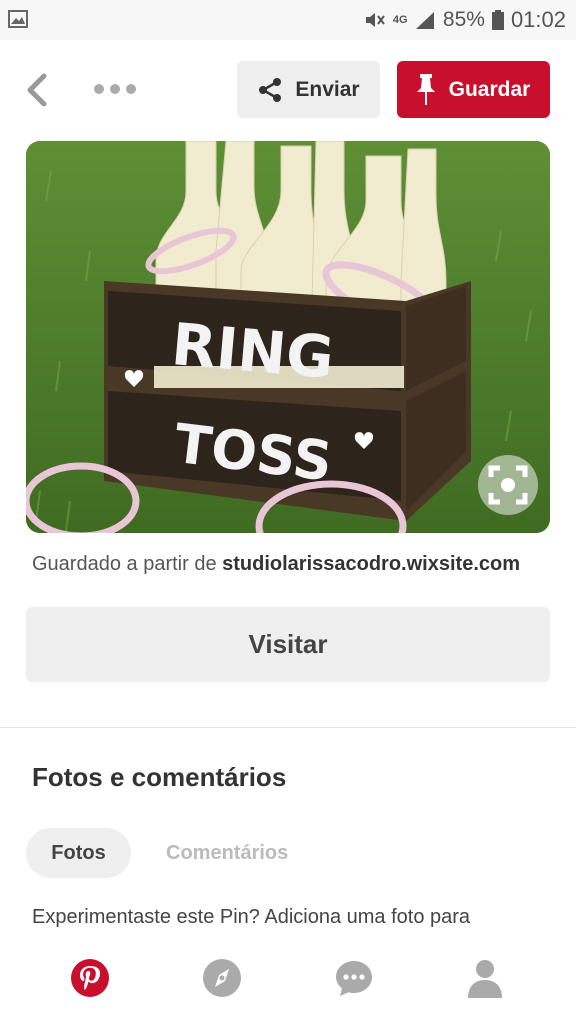 The height and width of the screenshot is (1024, 576). What do you see at coordinates (270, 89) in the screenshot?
I see `share-icon` at bounding box center [270, 89].